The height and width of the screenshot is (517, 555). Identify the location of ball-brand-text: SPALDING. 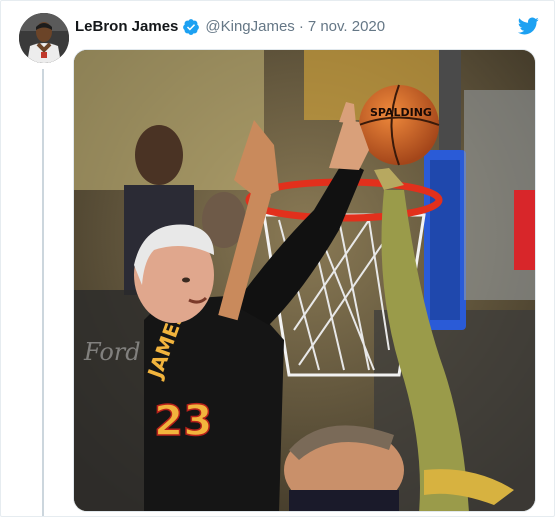
(401, 112).